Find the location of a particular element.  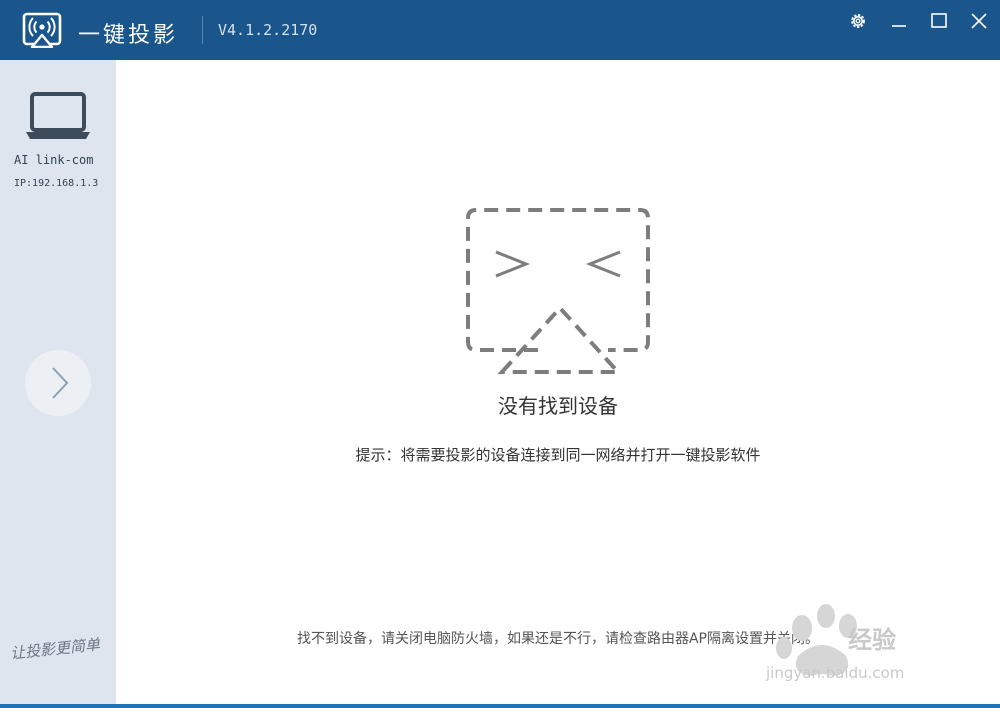

chevron-right-icon is located at coordinates (60, 383).